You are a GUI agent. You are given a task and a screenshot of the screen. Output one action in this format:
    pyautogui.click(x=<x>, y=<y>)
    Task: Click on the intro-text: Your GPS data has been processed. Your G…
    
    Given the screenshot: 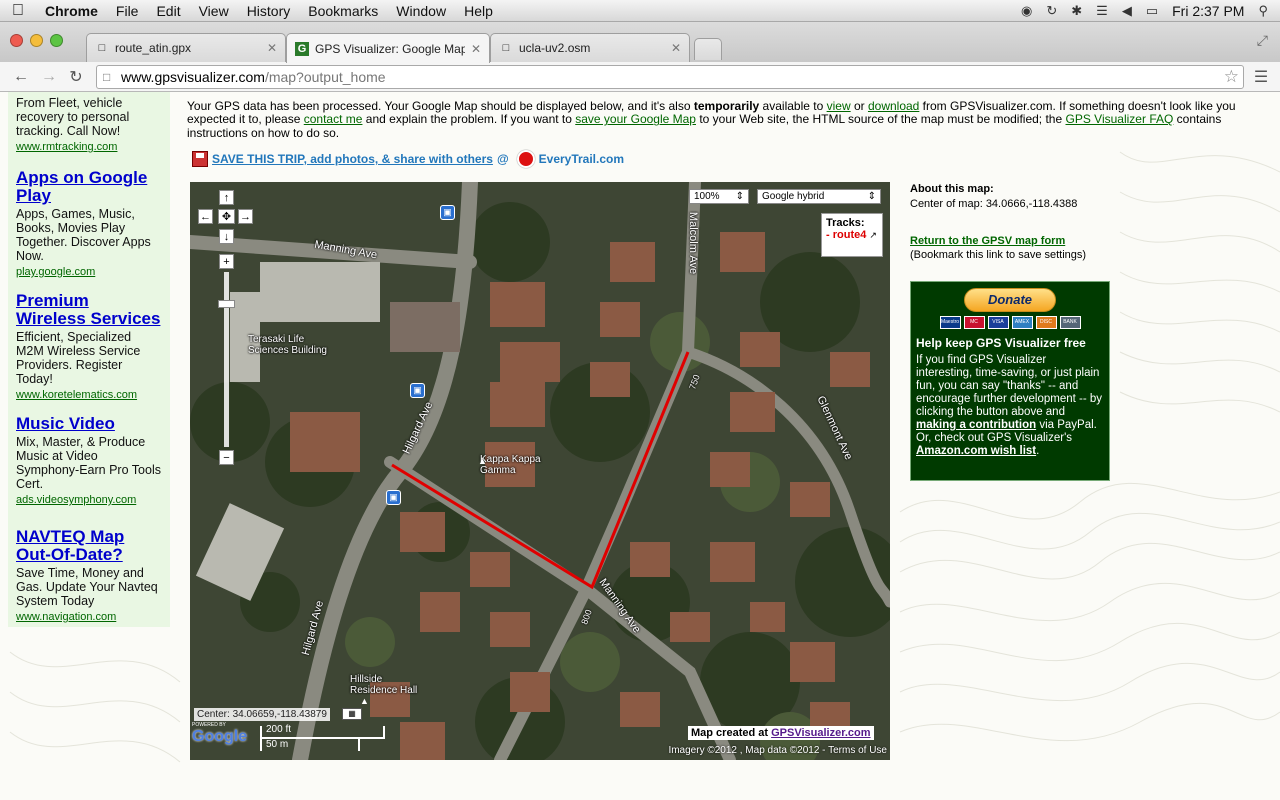 What is the action you would take?
    pyautogui.click(x=440, y=106)
    